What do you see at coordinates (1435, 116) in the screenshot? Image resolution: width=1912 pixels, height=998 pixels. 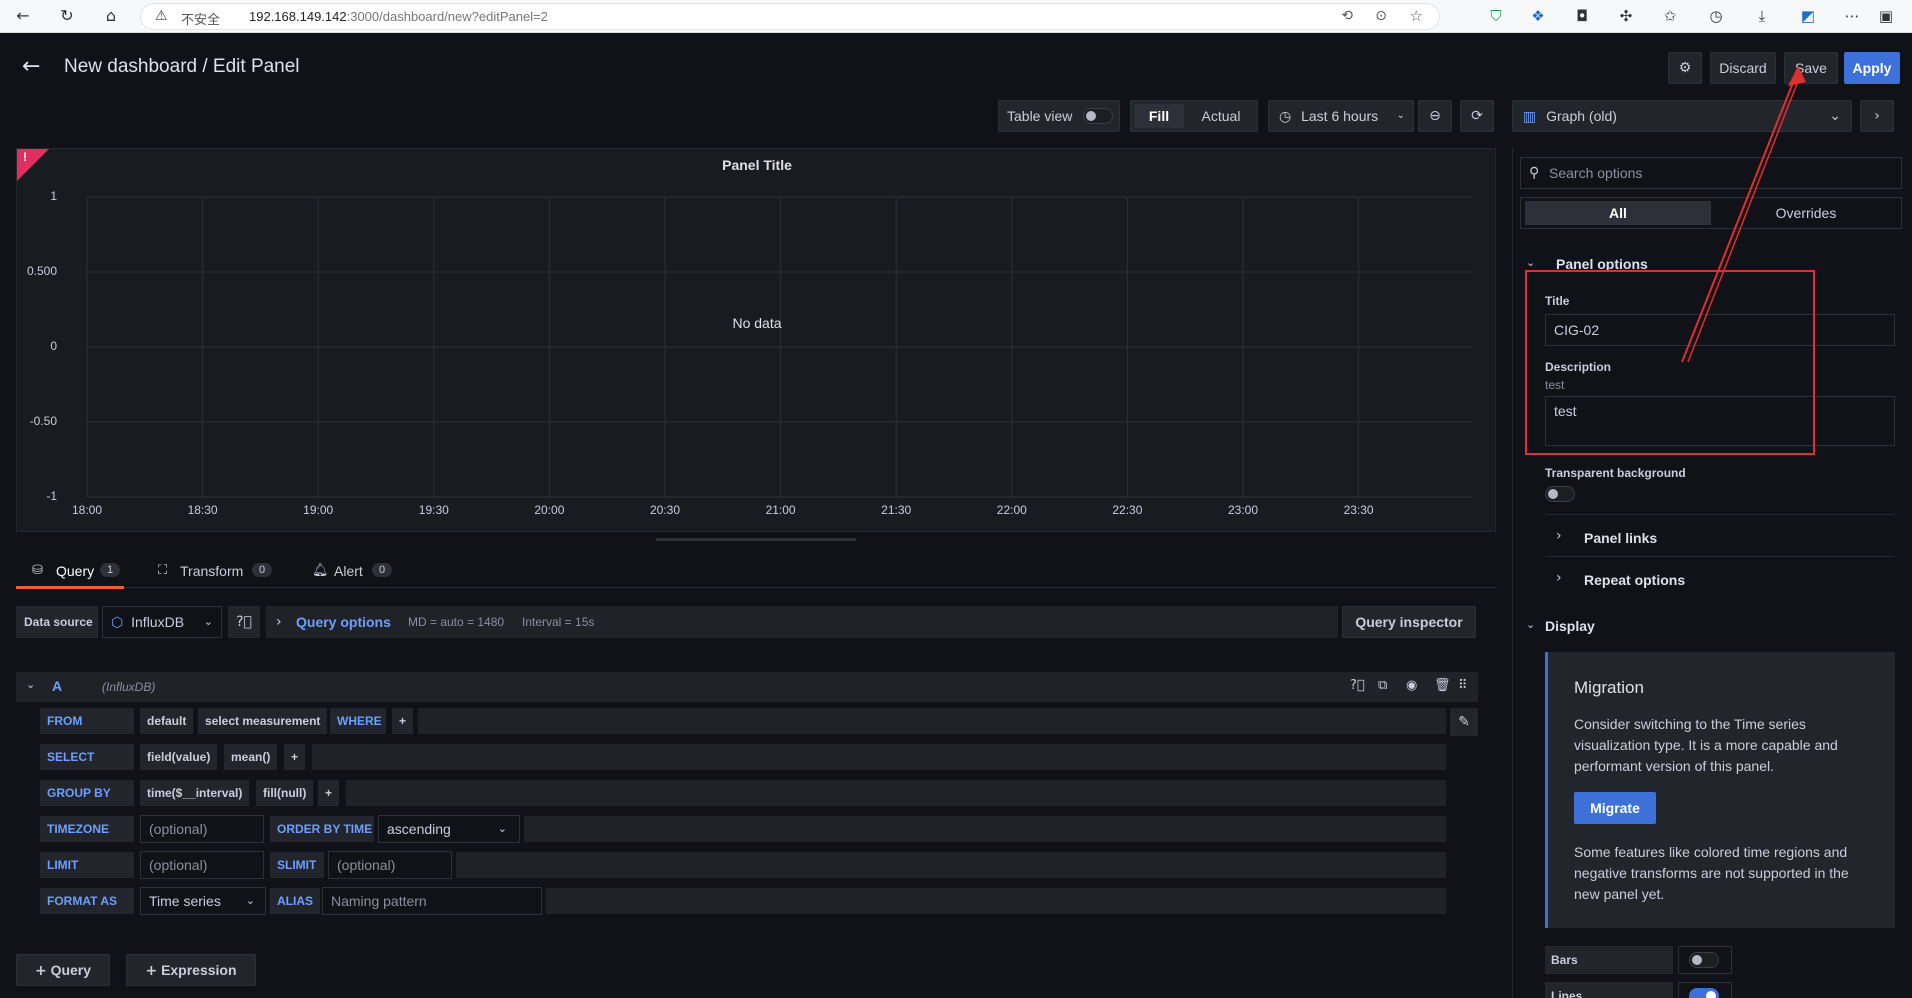 I see `zoom-out-button: ⊖` at bounding box center [1435, 116].